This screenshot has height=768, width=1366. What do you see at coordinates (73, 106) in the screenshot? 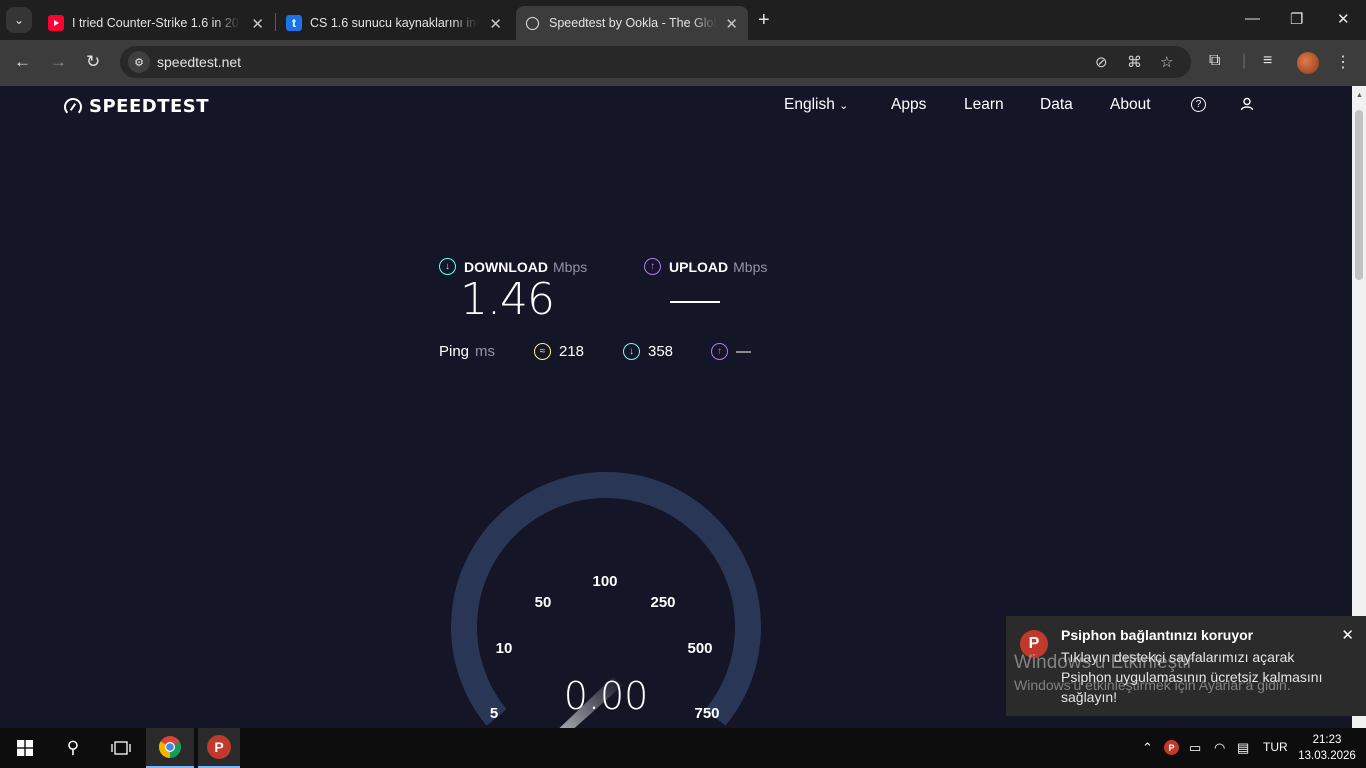
I see `speedtest-logo-icon` at bounding box center [73, 106].